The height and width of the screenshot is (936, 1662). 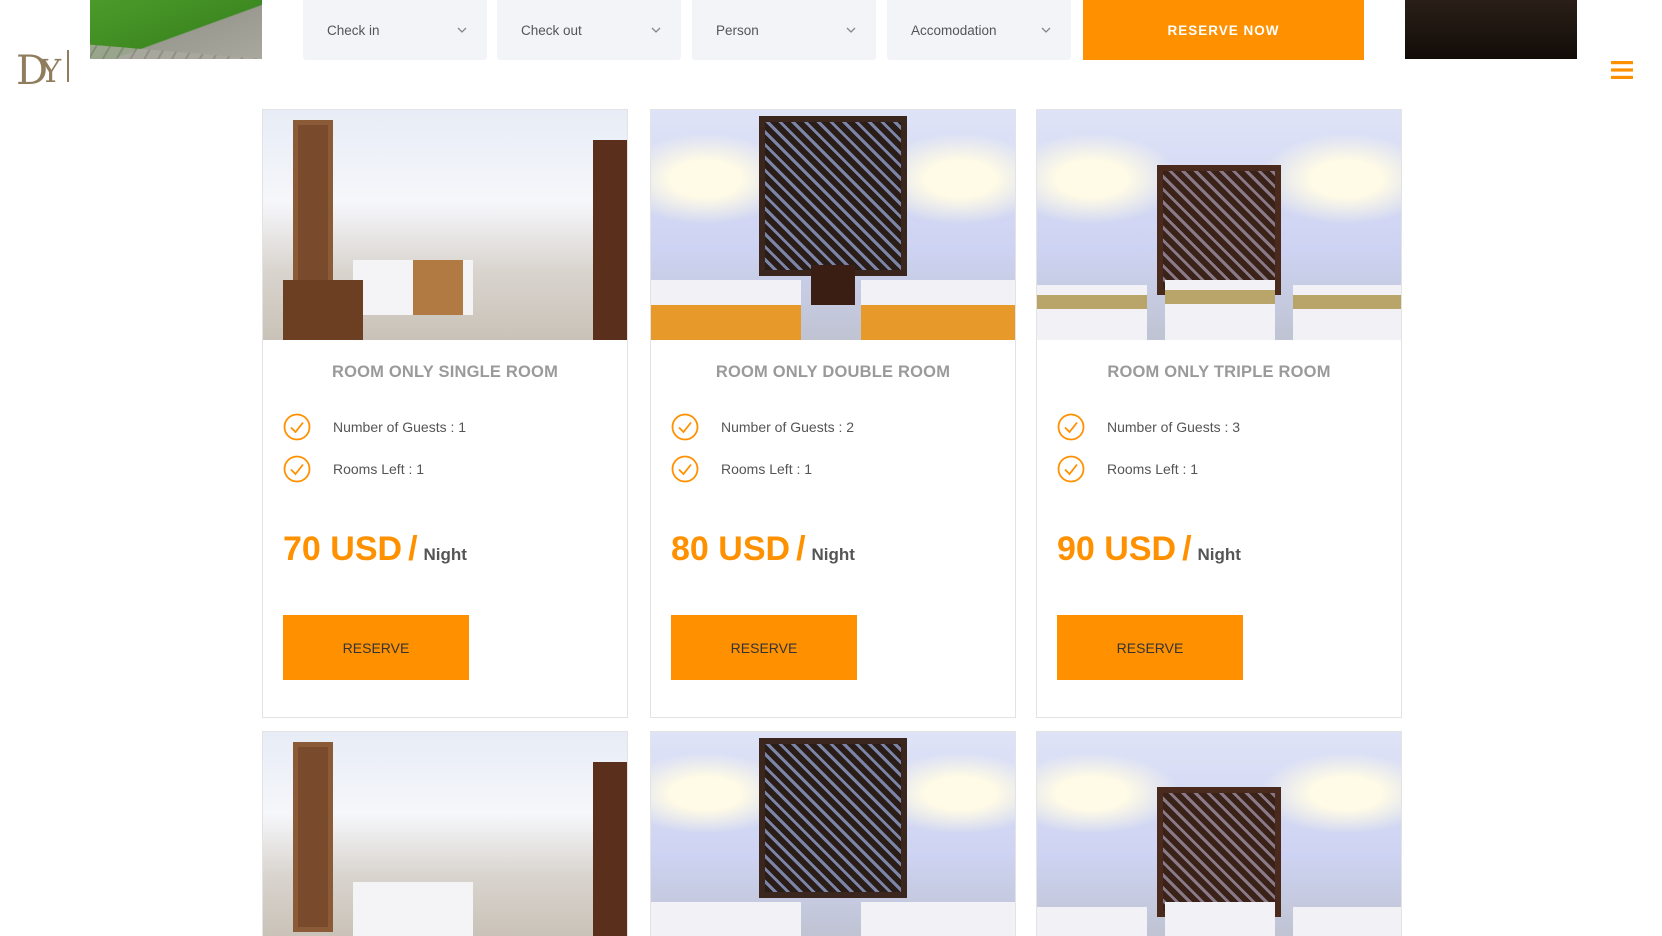 I want to click on guests-text: Number of Guests : 2, so click(x=788, y=427).